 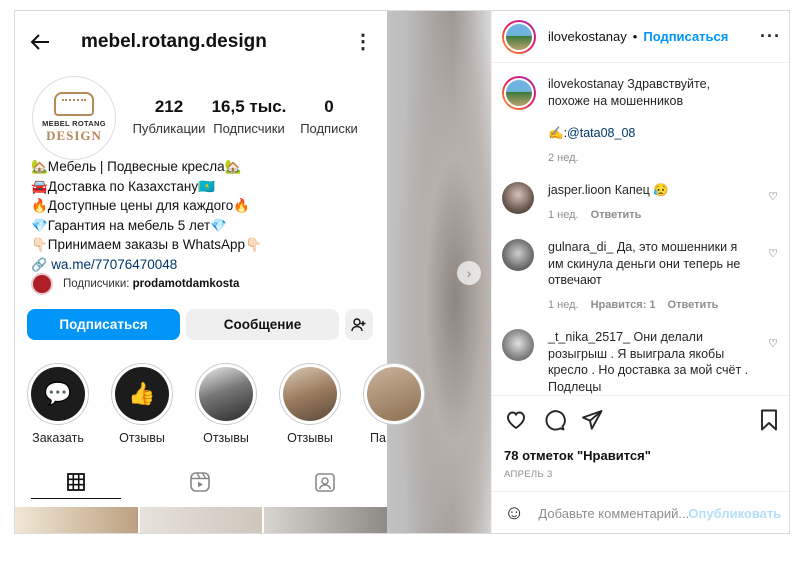 What do you see at coordinates (586, 84) in the screenshot?
I see `caption-username: ilovekostanay` at bounding box center [586, 84].